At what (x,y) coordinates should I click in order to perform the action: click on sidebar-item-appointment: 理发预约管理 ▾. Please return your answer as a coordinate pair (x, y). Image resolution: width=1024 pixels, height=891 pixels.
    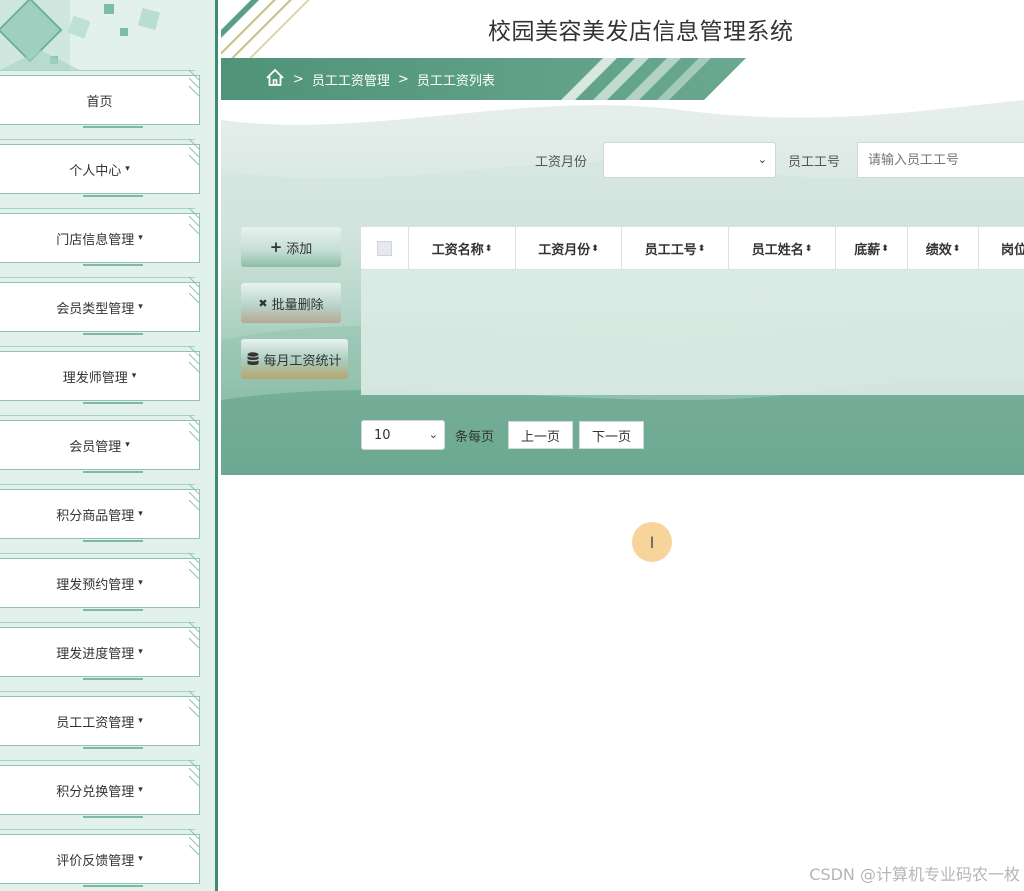
    Looking at the image, I should click on (100, 581).